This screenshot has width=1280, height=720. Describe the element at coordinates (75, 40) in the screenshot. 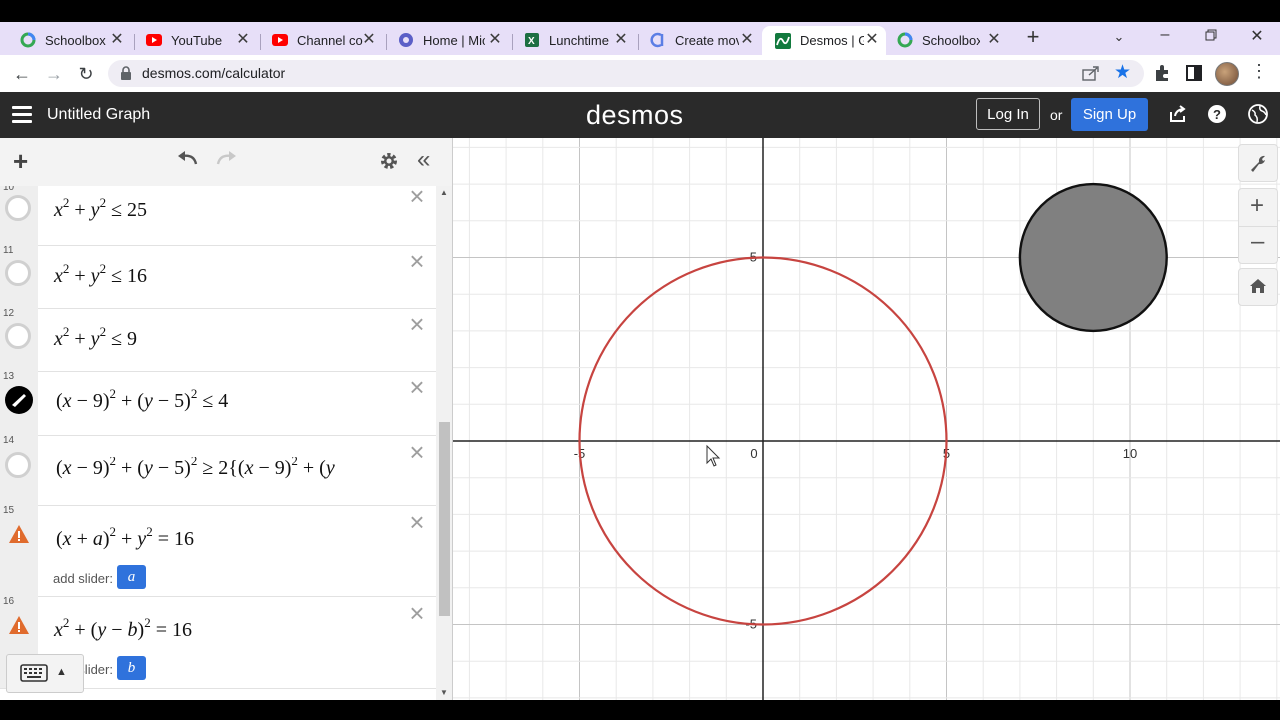

I see `tab-label: Schoolbox` at that location.